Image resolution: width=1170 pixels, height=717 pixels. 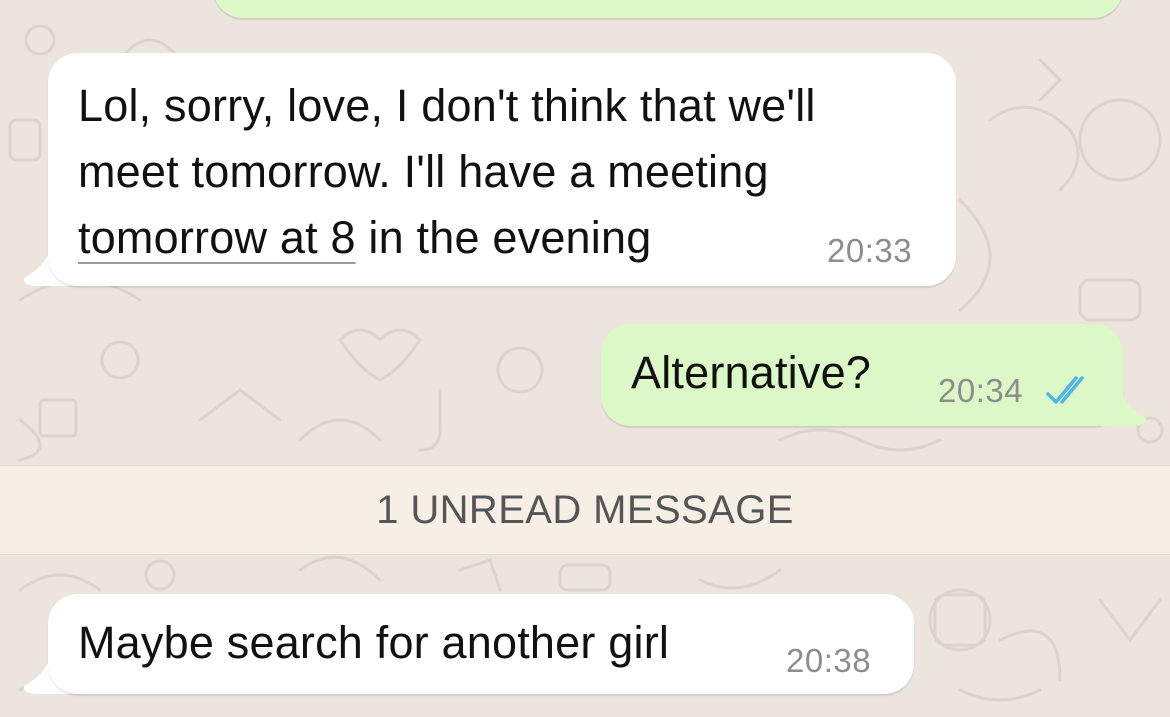 What do you see at coordinates (981, 390) in the screenshot?
I see `message-time: 20:34` at bounding box center [981, 390].